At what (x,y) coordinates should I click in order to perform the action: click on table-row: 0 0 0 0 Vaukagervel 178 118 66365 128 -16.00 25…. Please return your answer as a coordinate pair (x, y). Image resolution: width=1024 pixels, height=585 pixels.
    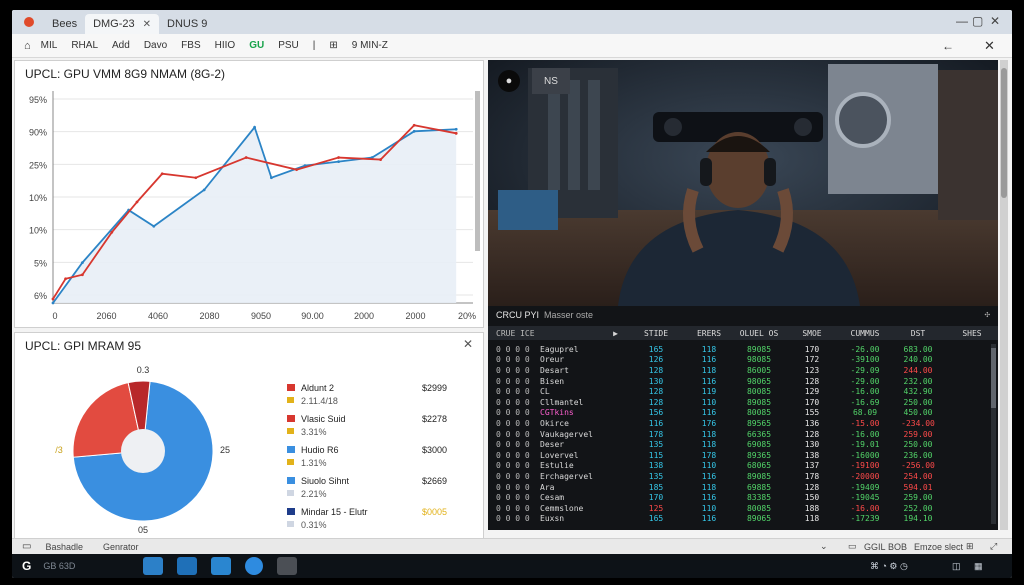
    Looking at the image, I should click on (743, 434).